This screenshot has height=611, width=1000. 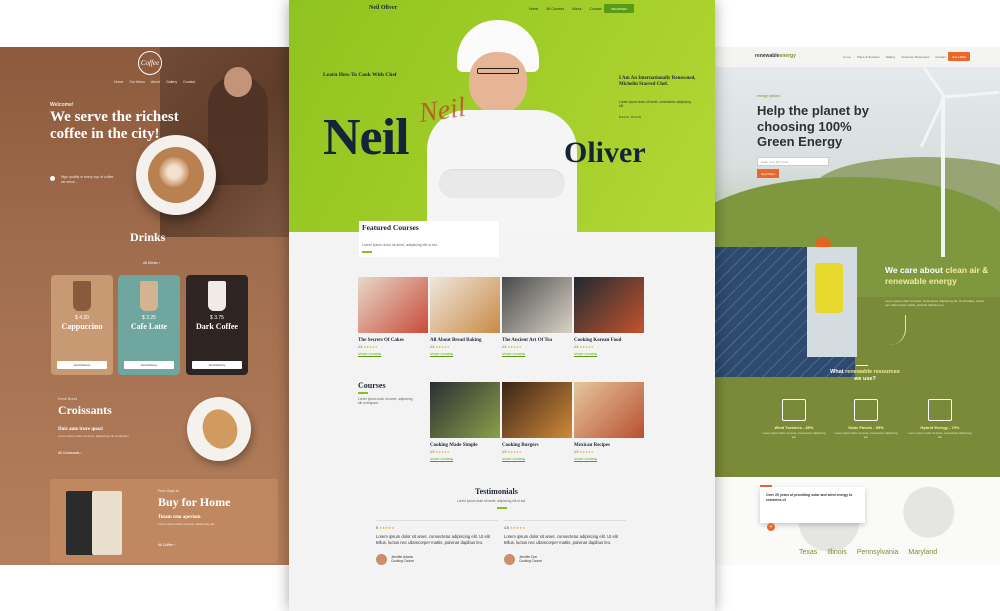 I want to click on all-drinks-link: All Drinks ›, so click(x=151, y=263).